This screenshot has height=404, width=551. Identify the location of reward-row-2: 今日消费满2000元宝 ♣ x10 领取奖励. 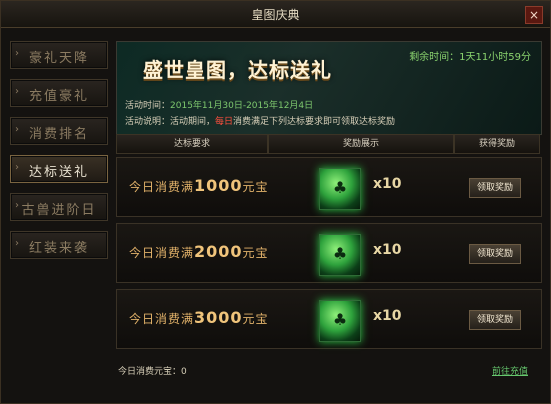
(329, 253).